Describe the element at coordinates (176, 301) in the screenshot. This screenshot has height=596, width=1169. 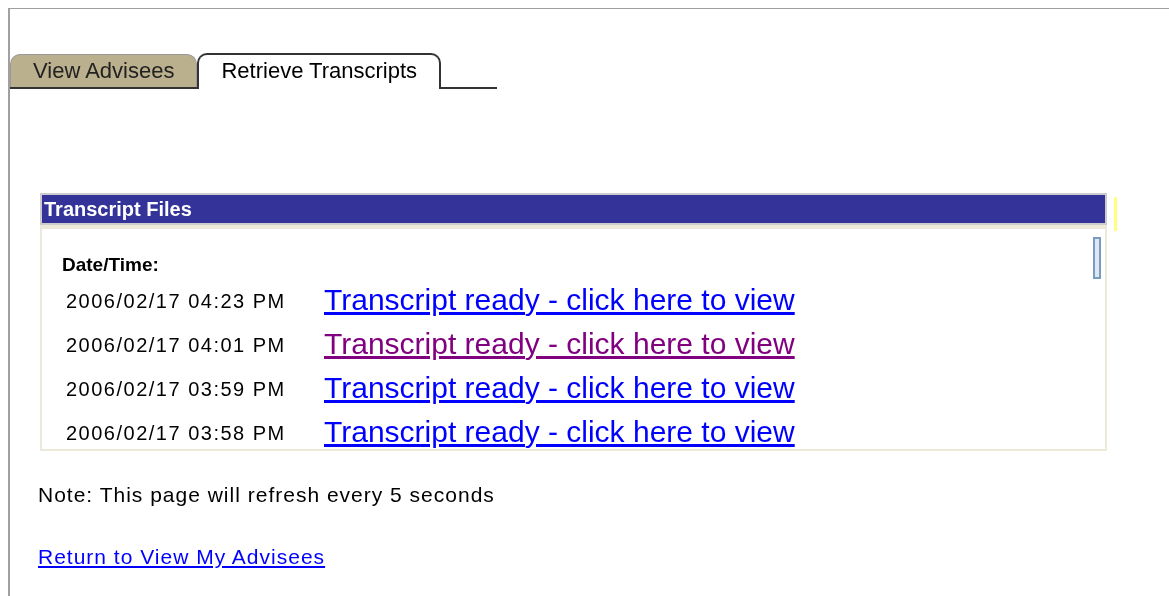
I see `date-time: 2006/02/17 04:23 PM` at that location.